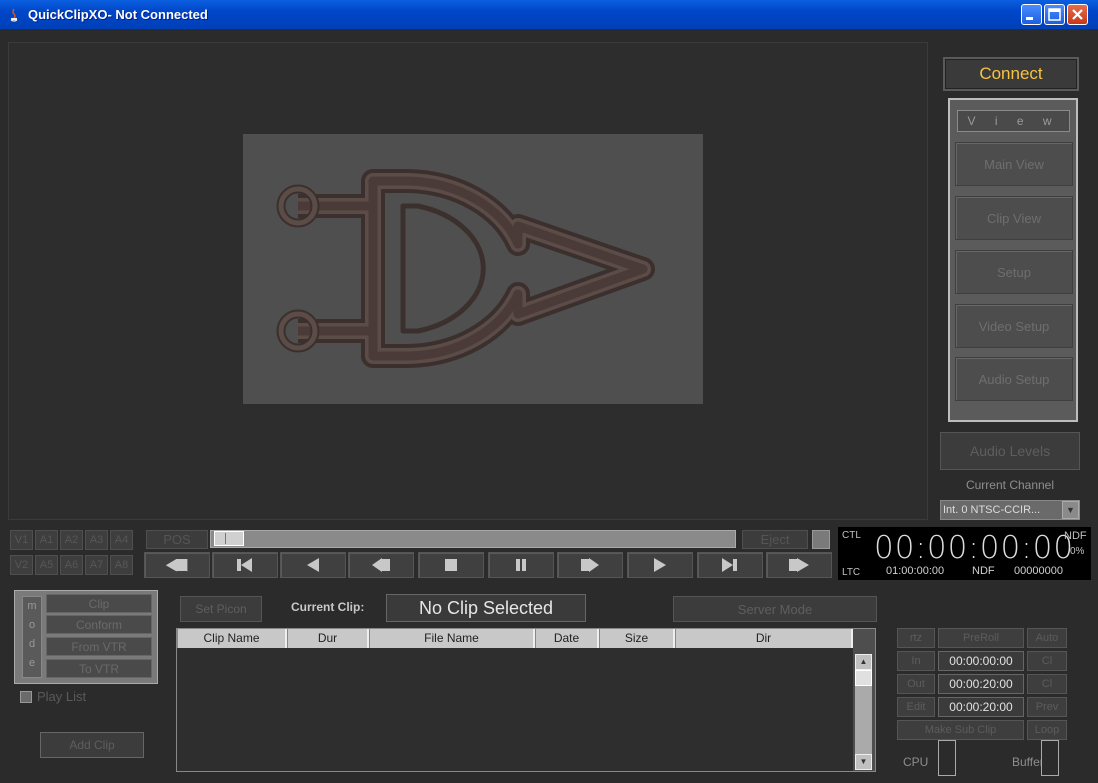 Image resolution: width=1098 pixels, height=783 pixels. What do you see at coordinates (637, 638) in the screenshot?
I see `column-size: Size` at bounding box center [637, 638].